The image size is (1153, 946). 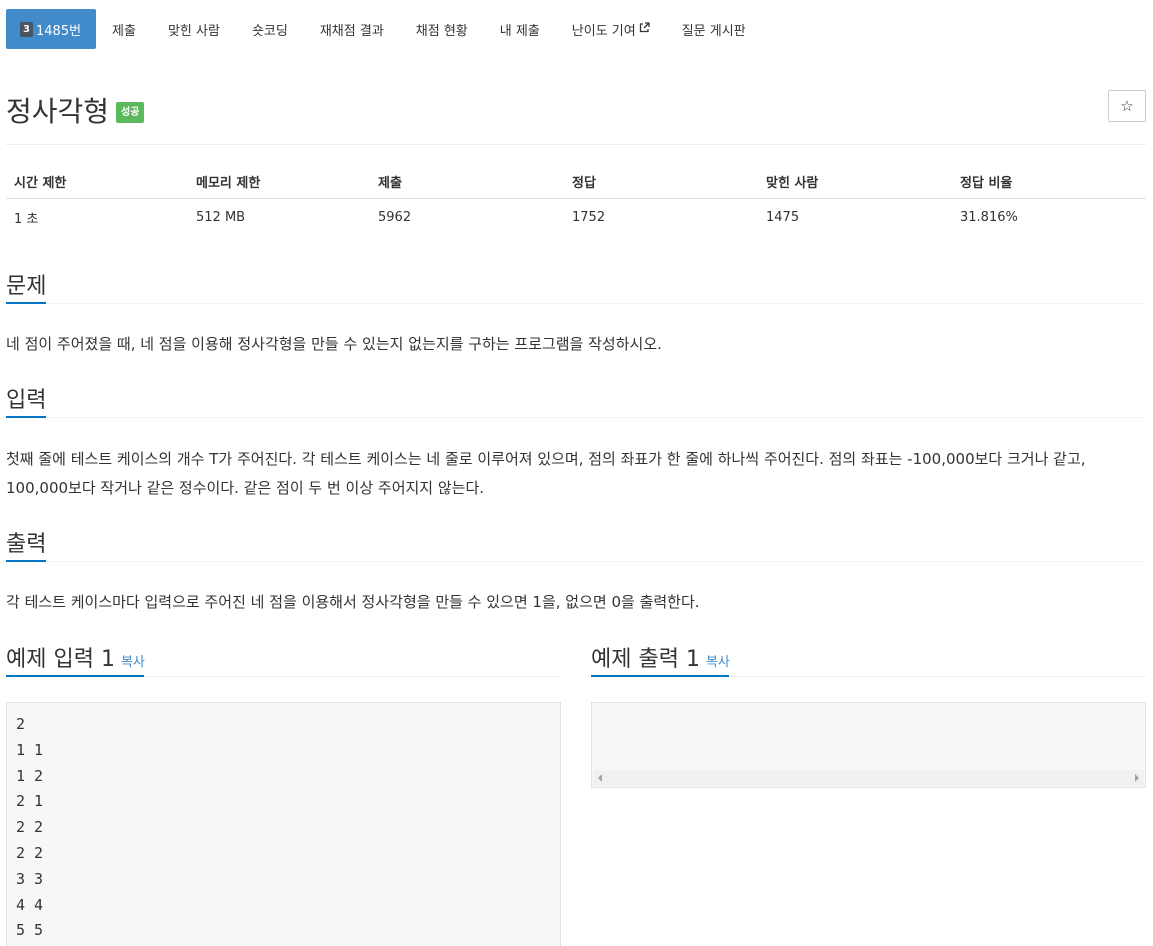 I want to click on sample-input-underline, so click(x=75, y=676).